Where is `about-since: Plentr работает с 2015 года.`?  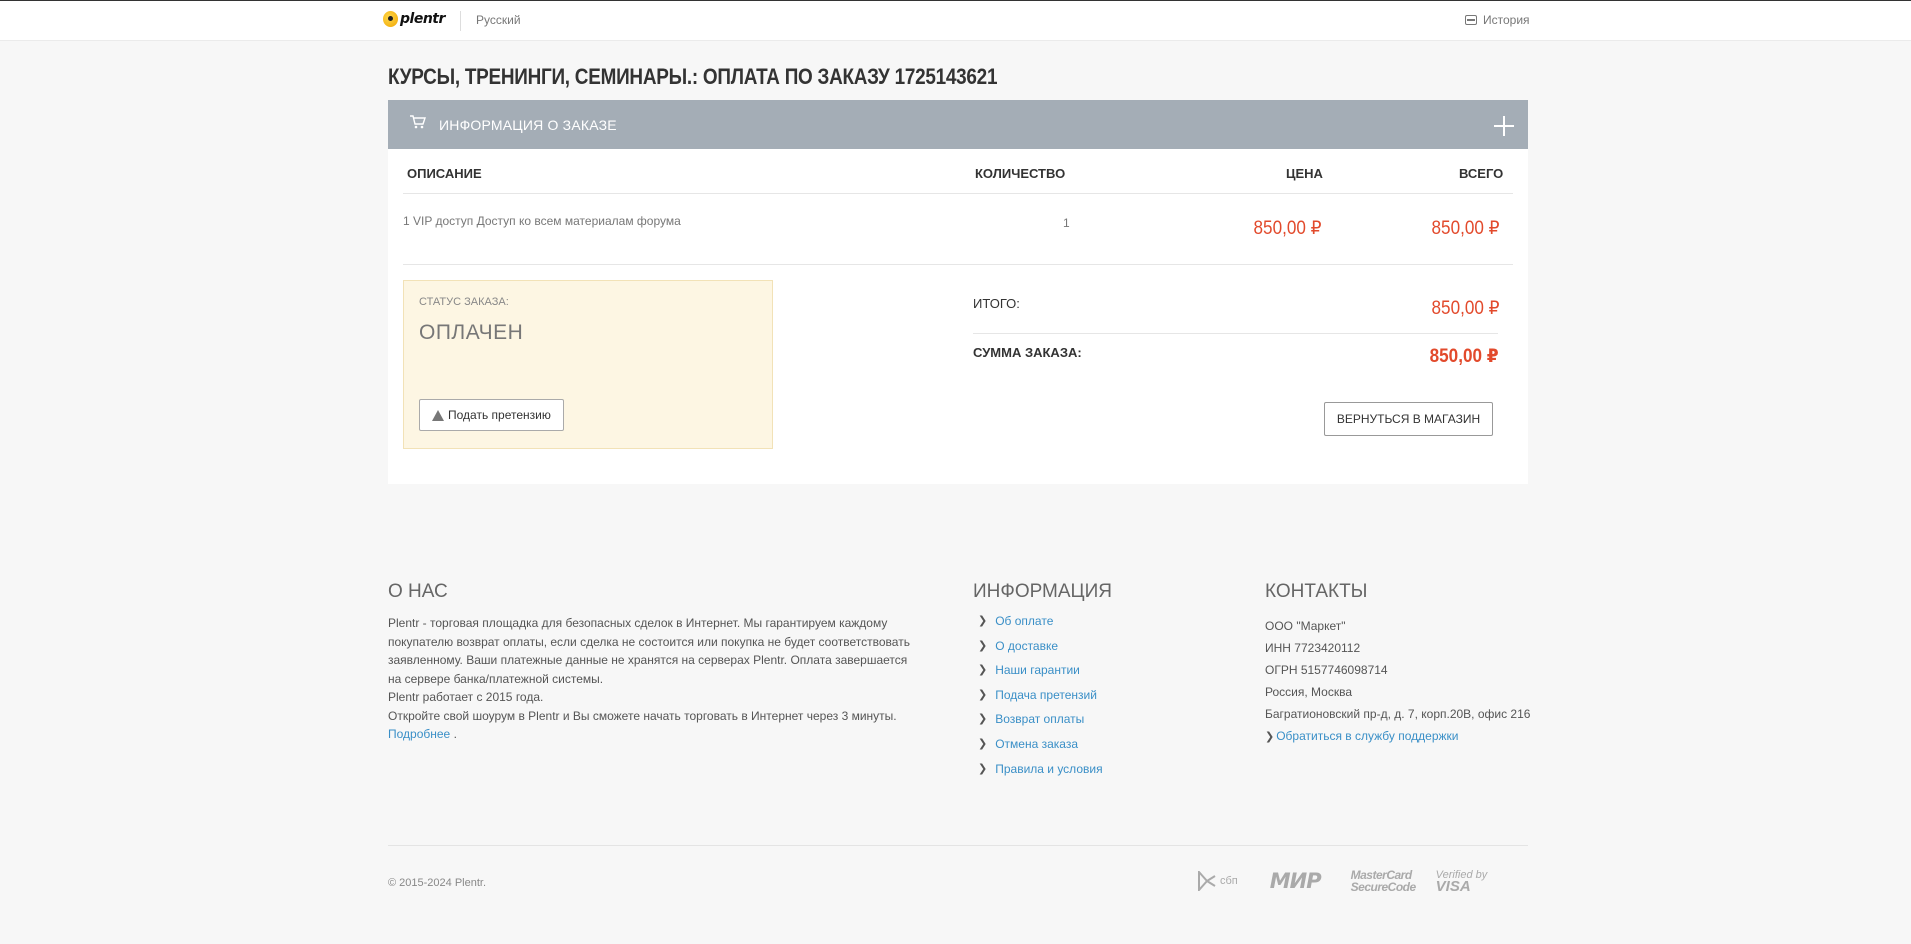
about-since: Plentr работает с 2015 года. is located at coordinates (466, 697).